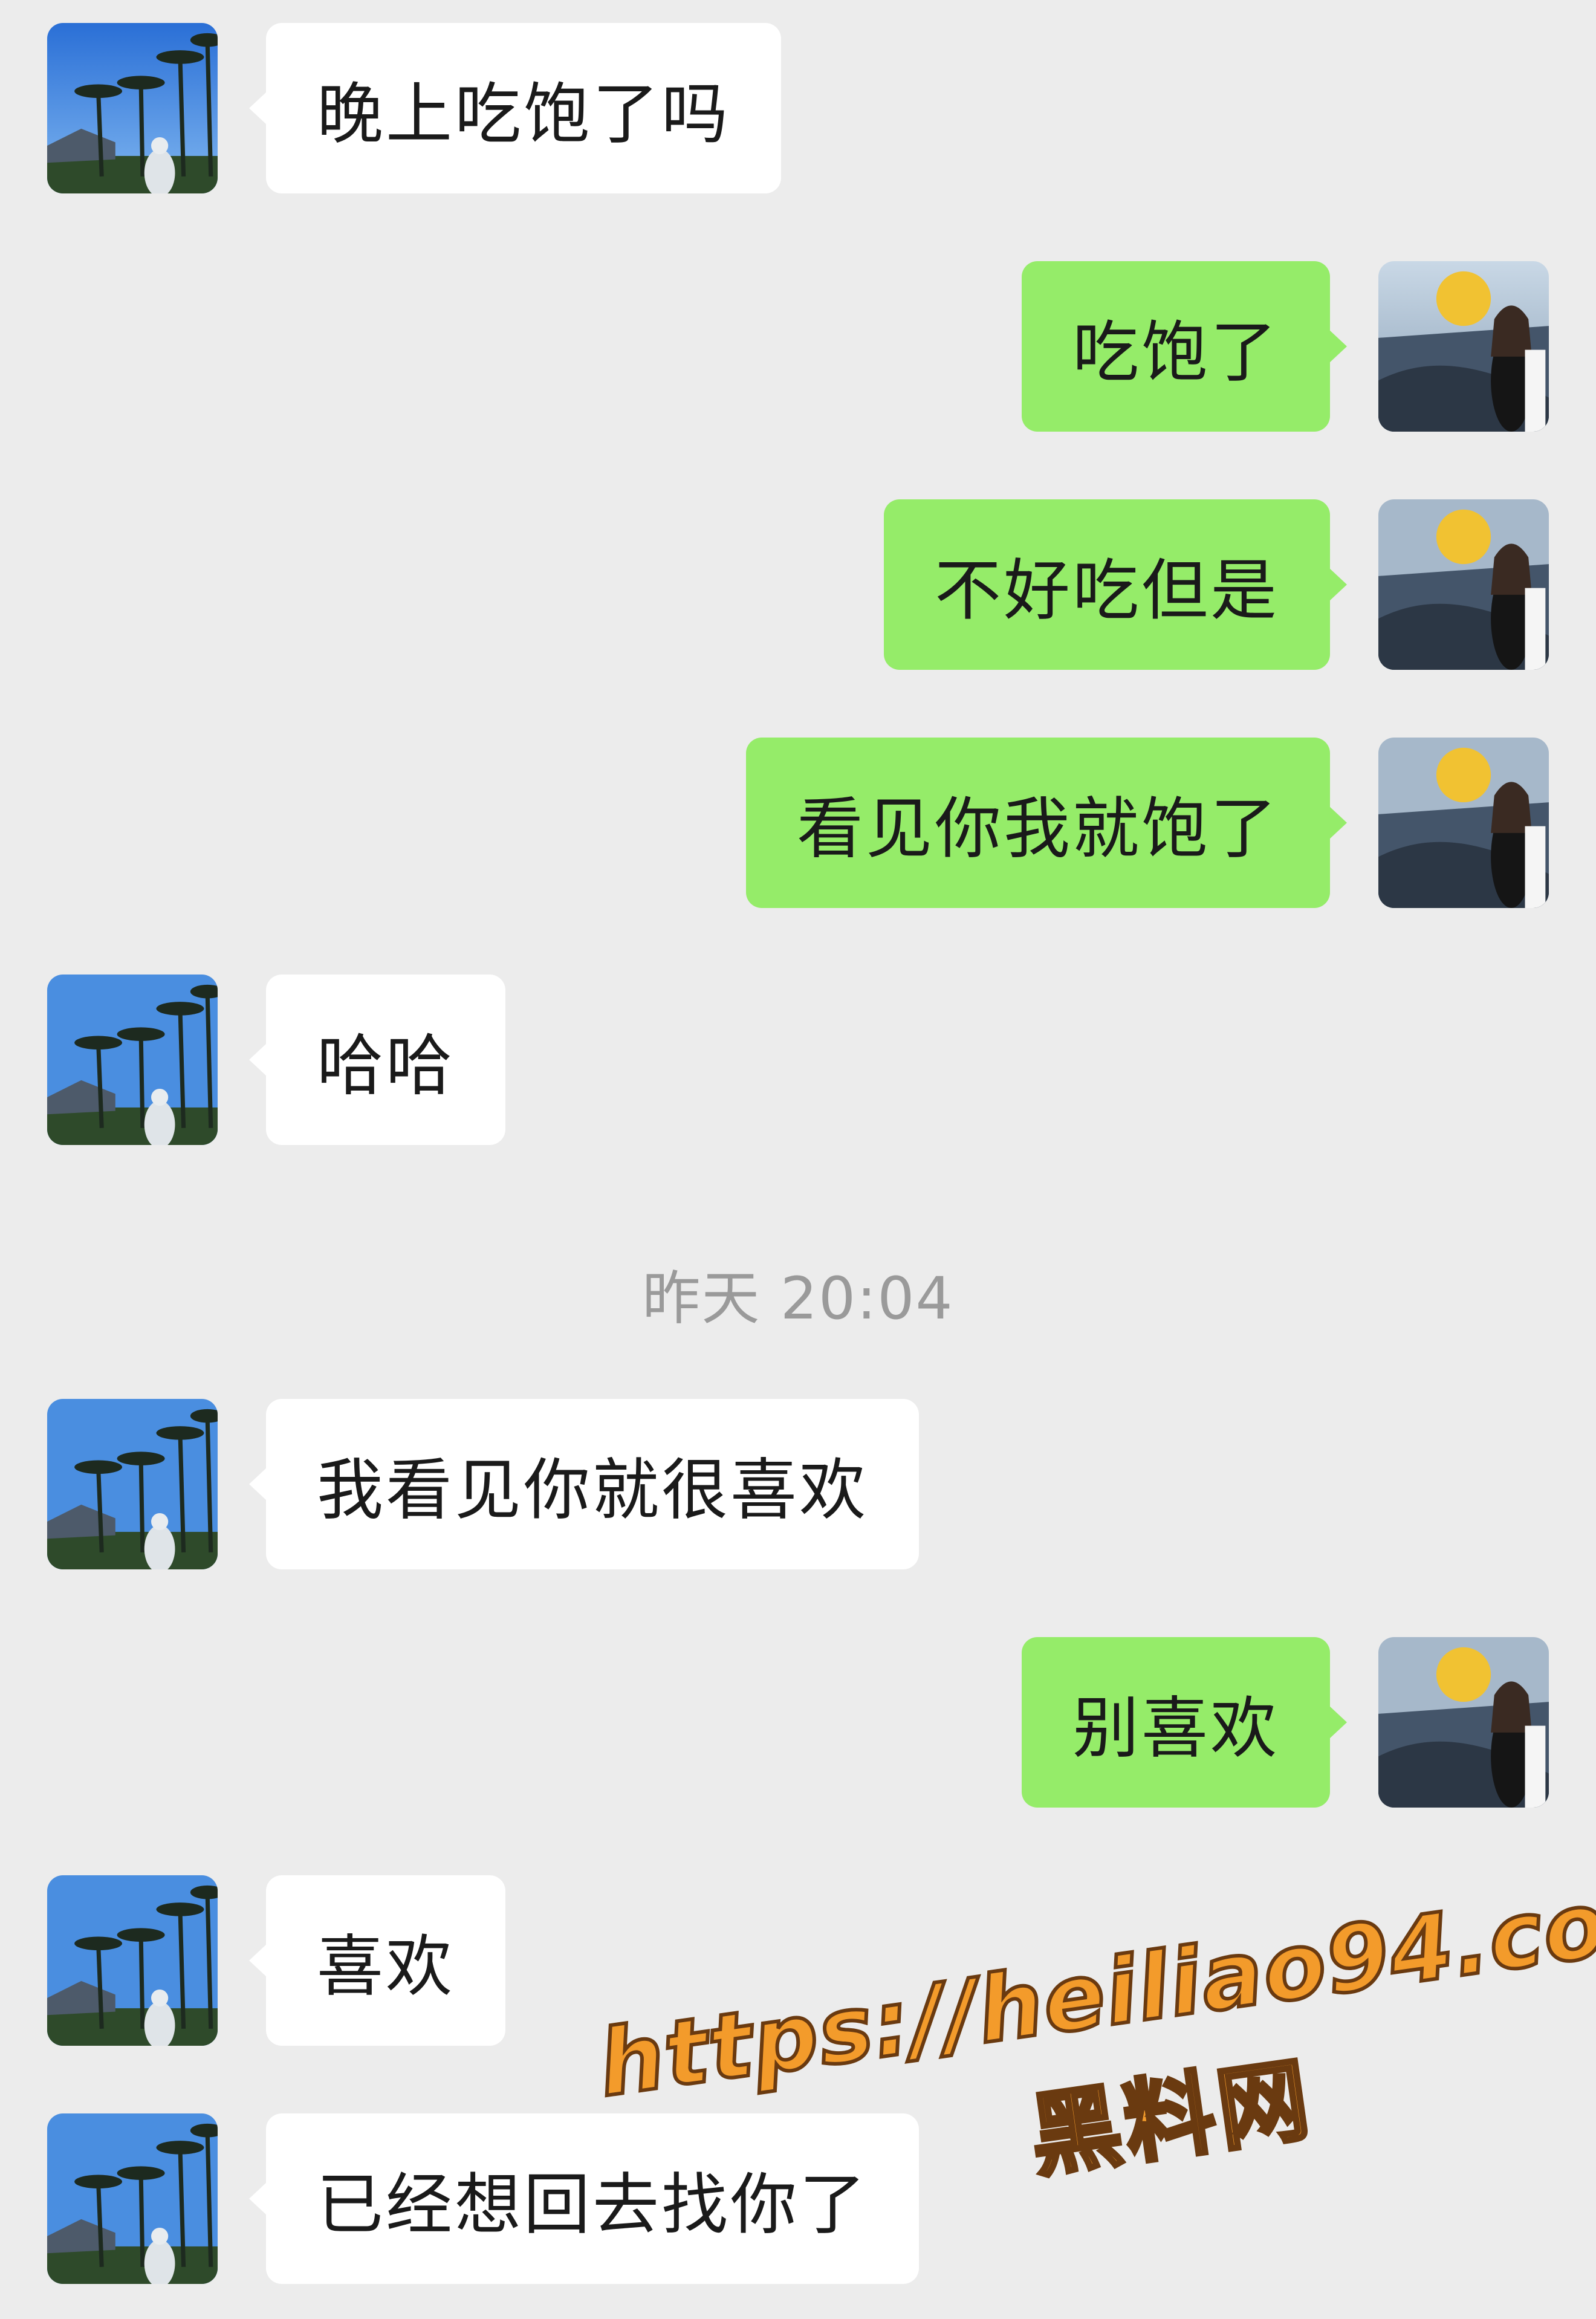 The image size is (1596, 2319). I want to click on message-bubble-outgoing: 别喜欢, so click(1184, 1722).